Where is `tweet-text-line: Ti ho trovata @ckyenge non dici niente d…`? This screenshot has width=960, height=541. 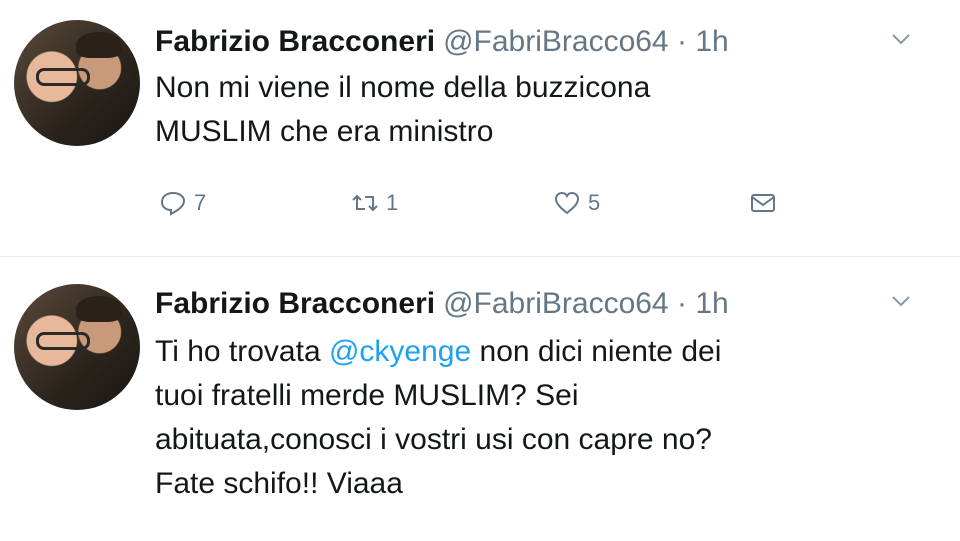 tweet-text-line: Ti ho trovata @ckyenge non dici niente d… is located at coordinates (550, 352).